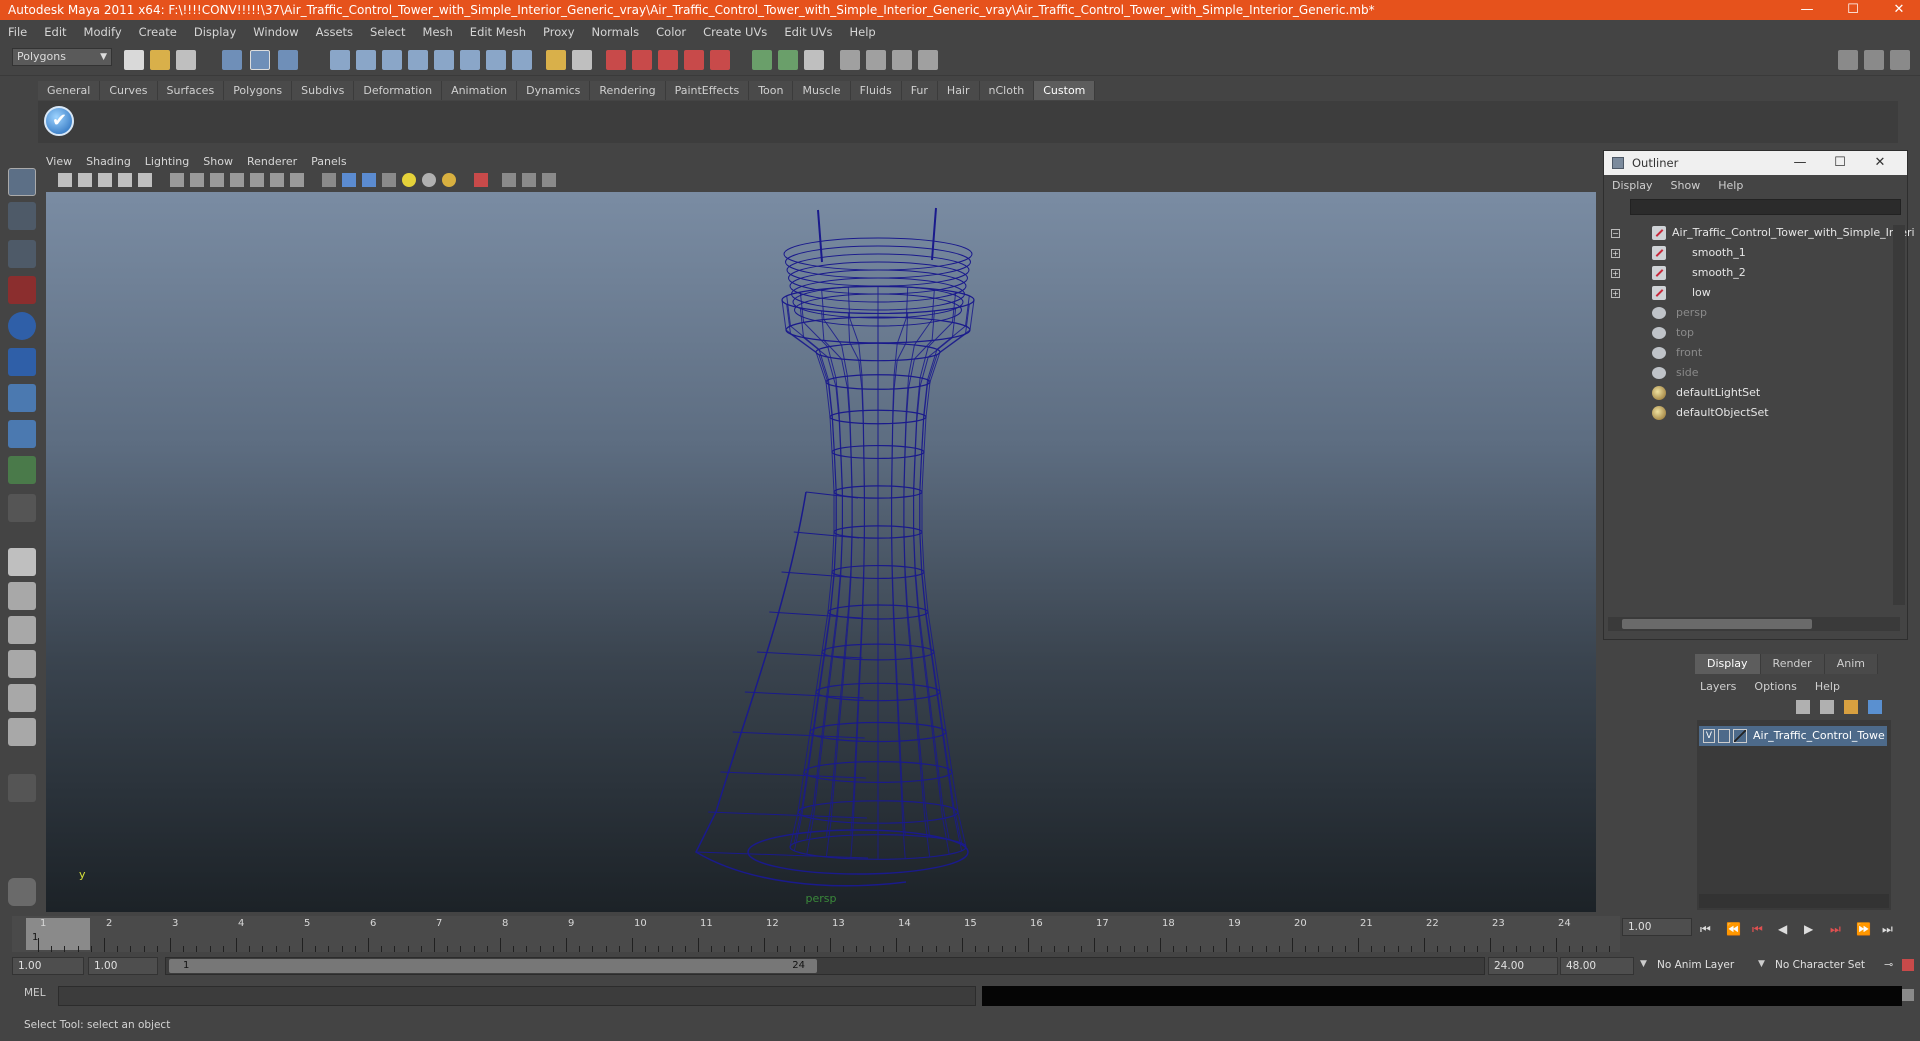 The height and width of the screenshot is (1041, 1920). Describe the element at coordinates (1792, 664) in the screenshot. I see `layer-tab-render: Render` at that location.